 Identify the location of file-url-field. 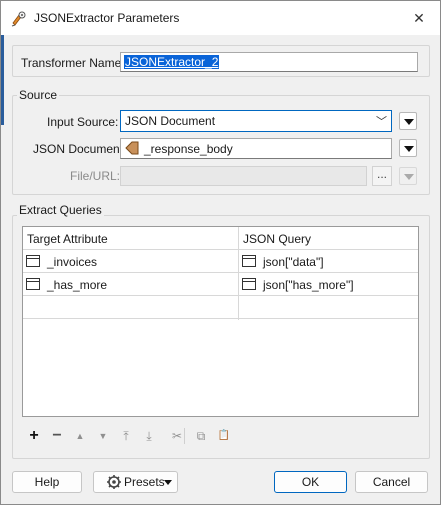
(243, 176).